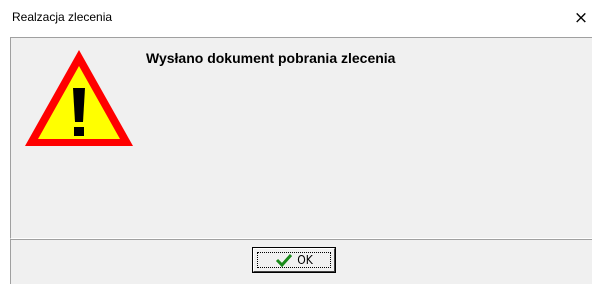 Image resolution: width=592 pixels, height=284 pixels. Describe the element at coordinates (284, 260) in the screenshot. I see `check-icon` at that location.